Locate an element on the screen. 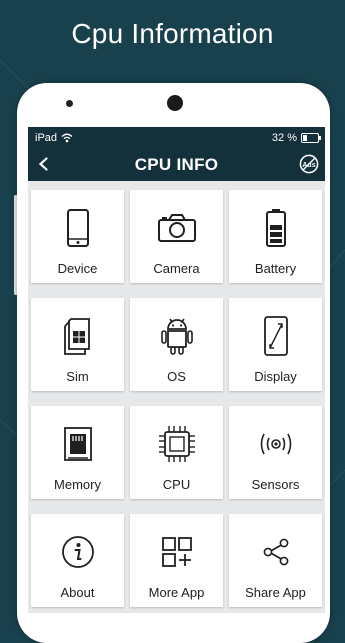 The width and height of the screenshot is (345, 643). tile-display: Display is located at coordinates (275, 344).